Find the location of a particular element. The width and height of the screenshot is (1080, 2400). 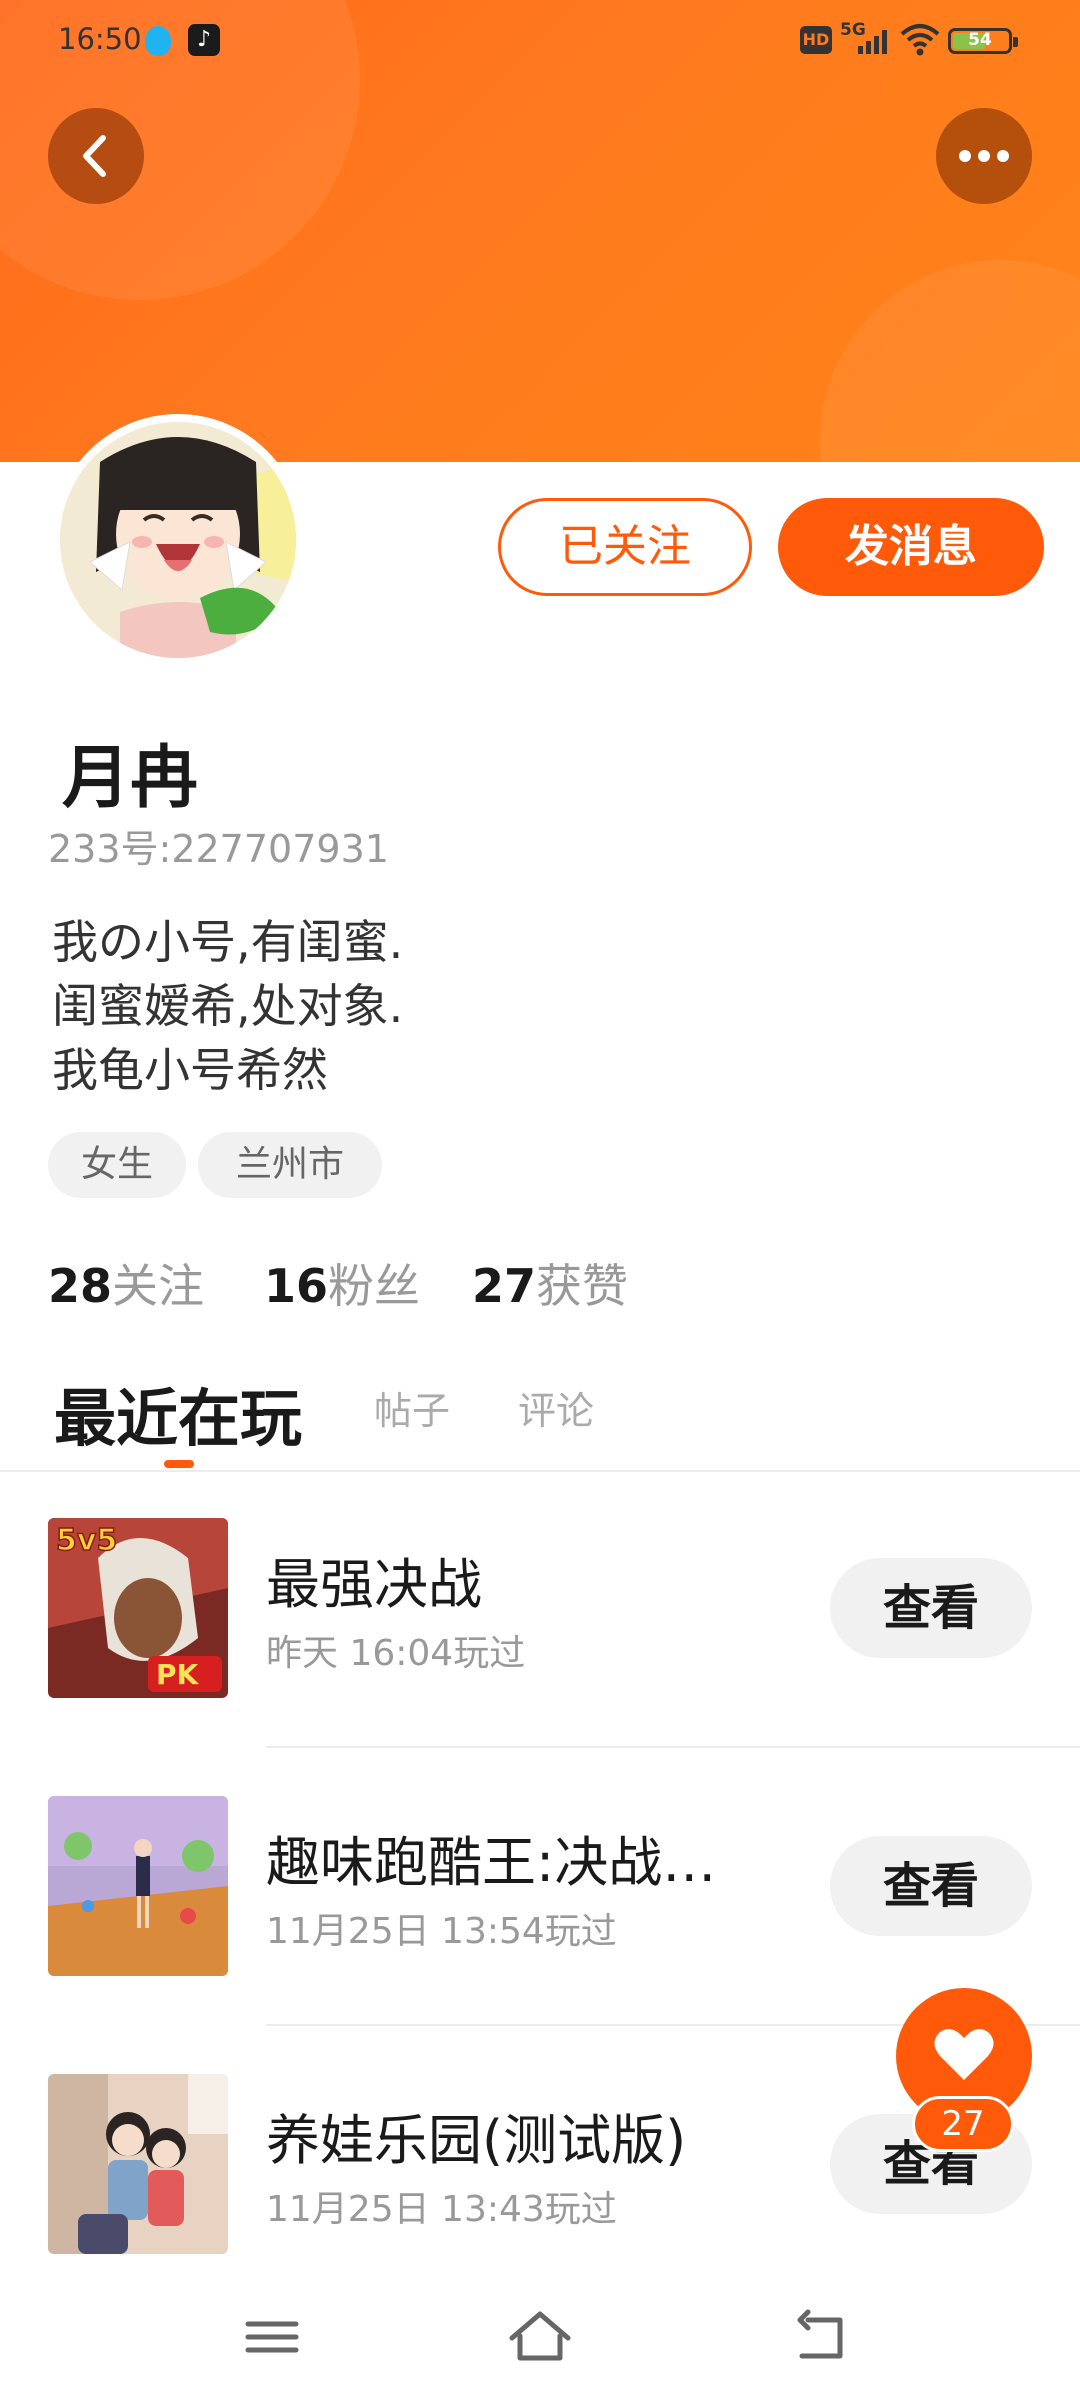

system-nav-bar is located at coordinates (540, 2336).